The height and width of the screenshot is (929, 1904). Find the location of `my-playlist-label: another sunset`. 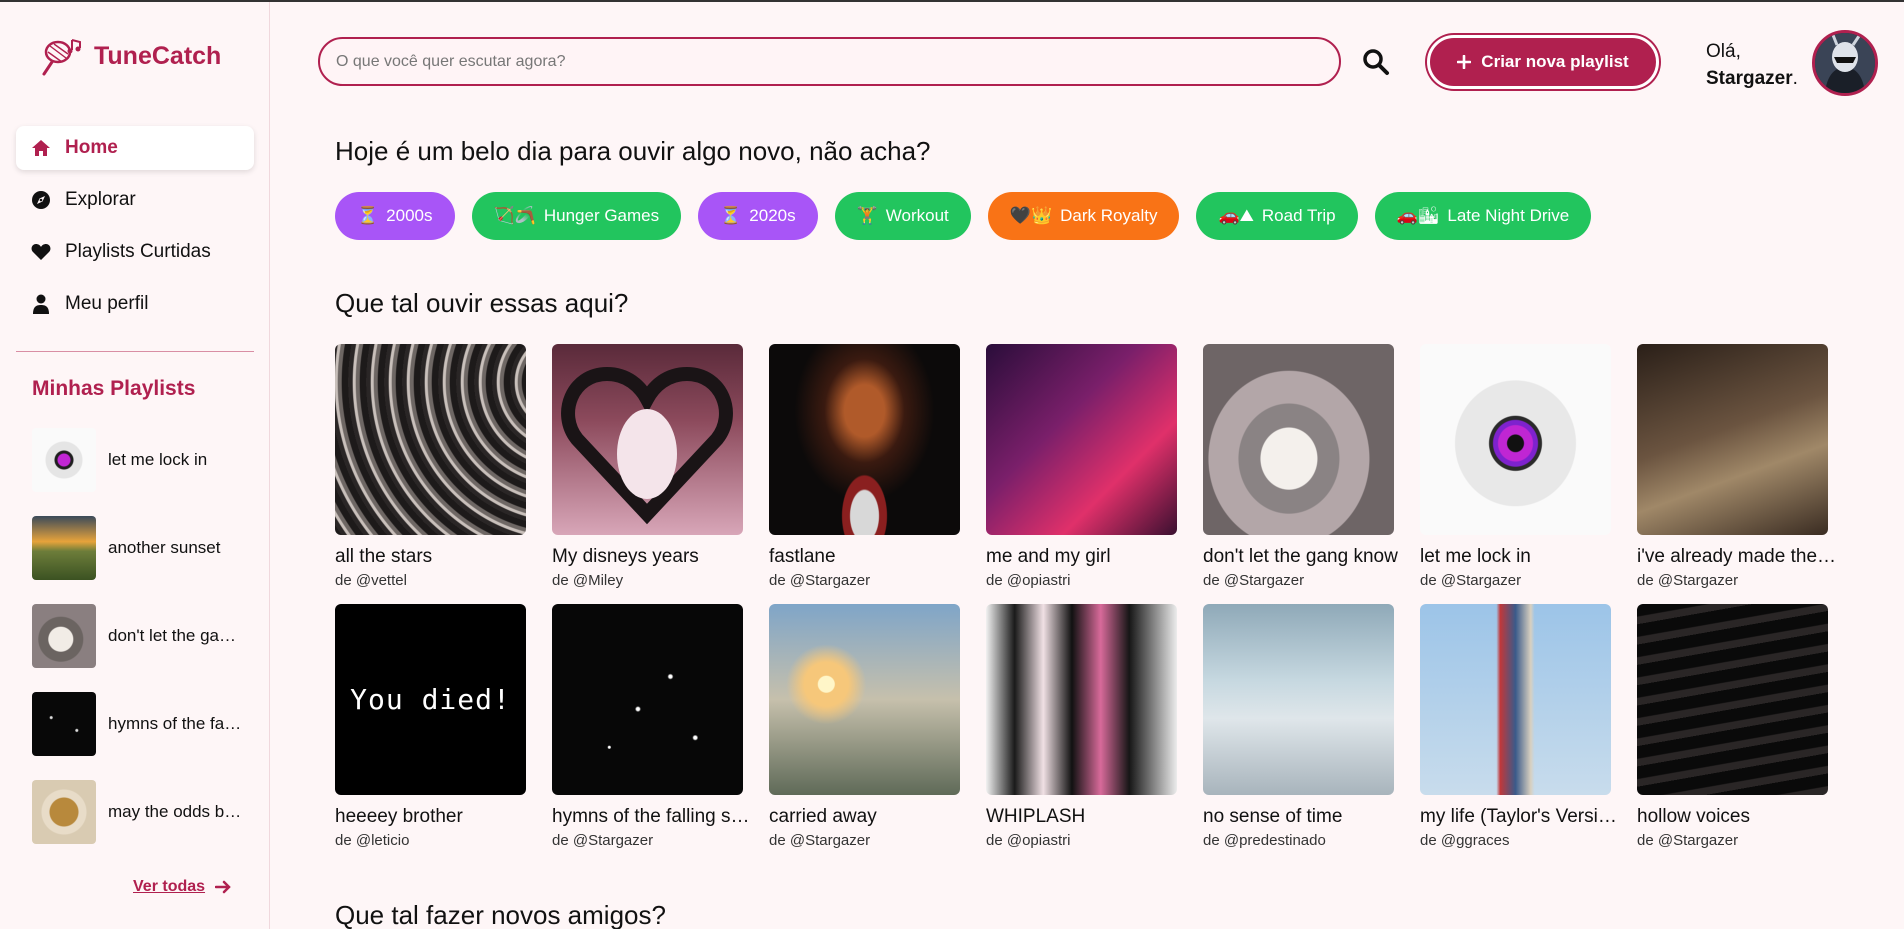

my-playlist-label: another sunset is located at coordinates (164, 547).